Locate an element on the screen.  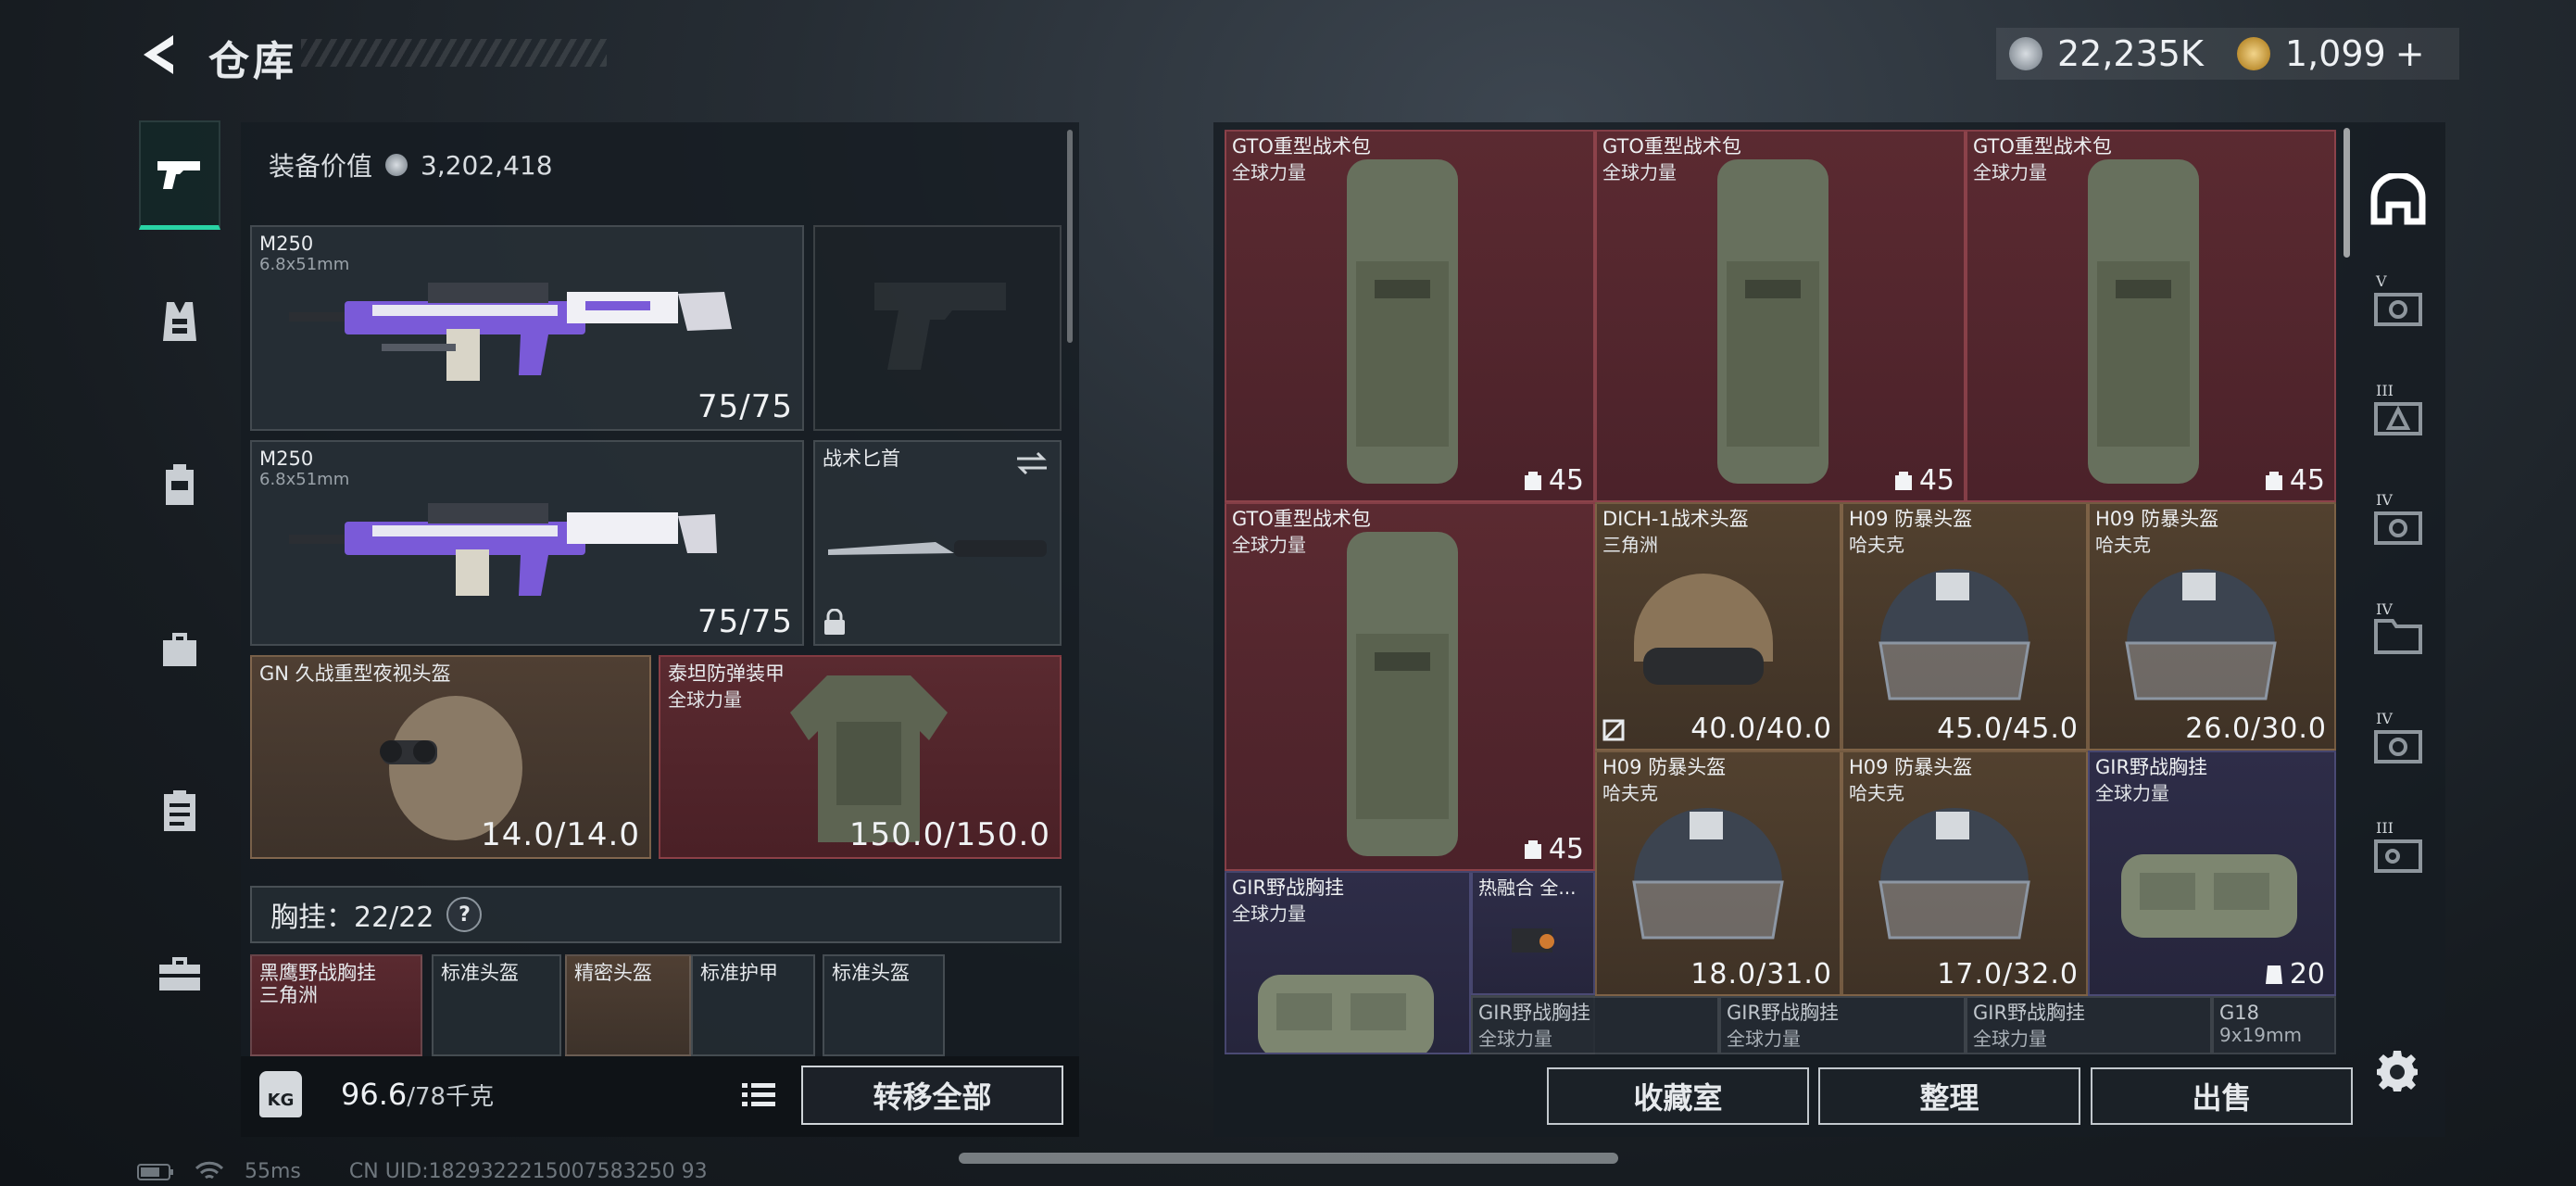
stash-page-tab: V is located at coordinates (2398, 305).